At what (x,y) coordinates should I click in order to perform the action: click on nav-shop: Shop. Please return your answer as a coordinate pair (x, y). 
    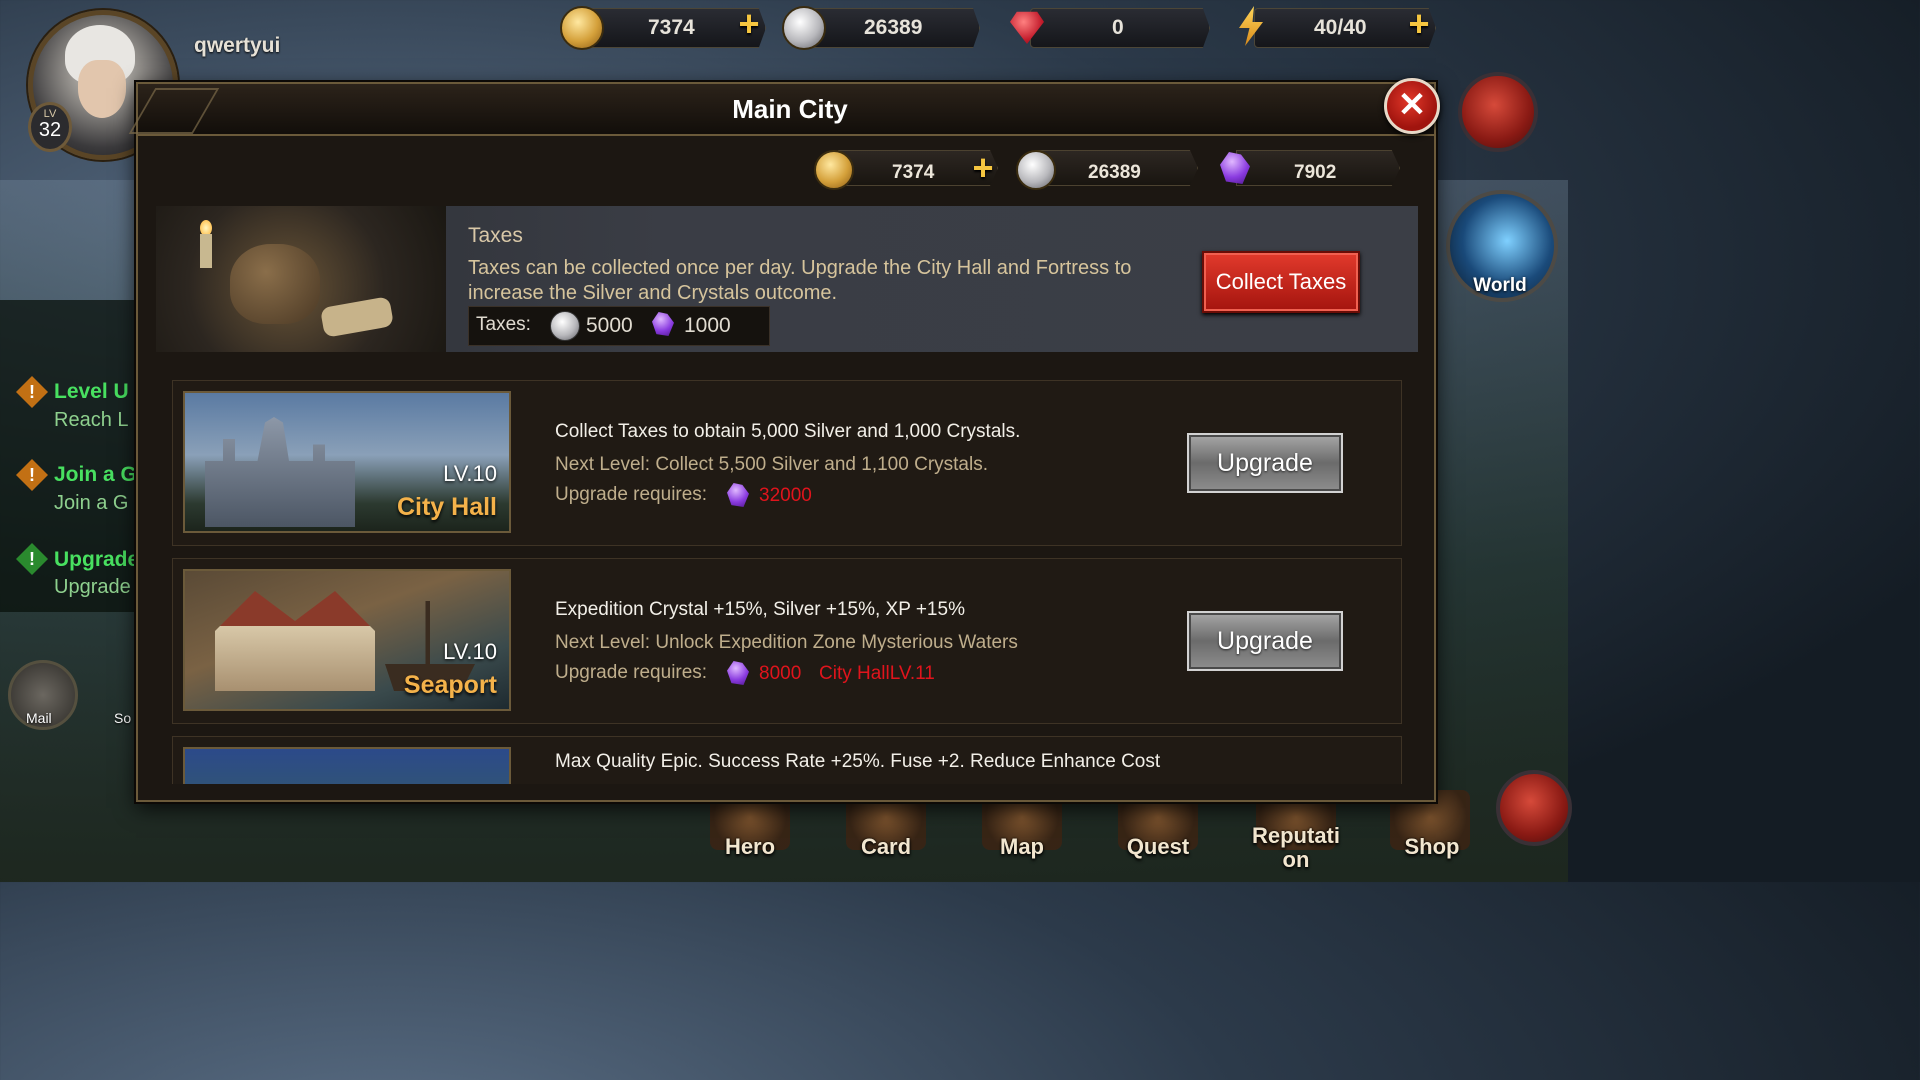
    Looking at the image, I should click on (1432, 847).